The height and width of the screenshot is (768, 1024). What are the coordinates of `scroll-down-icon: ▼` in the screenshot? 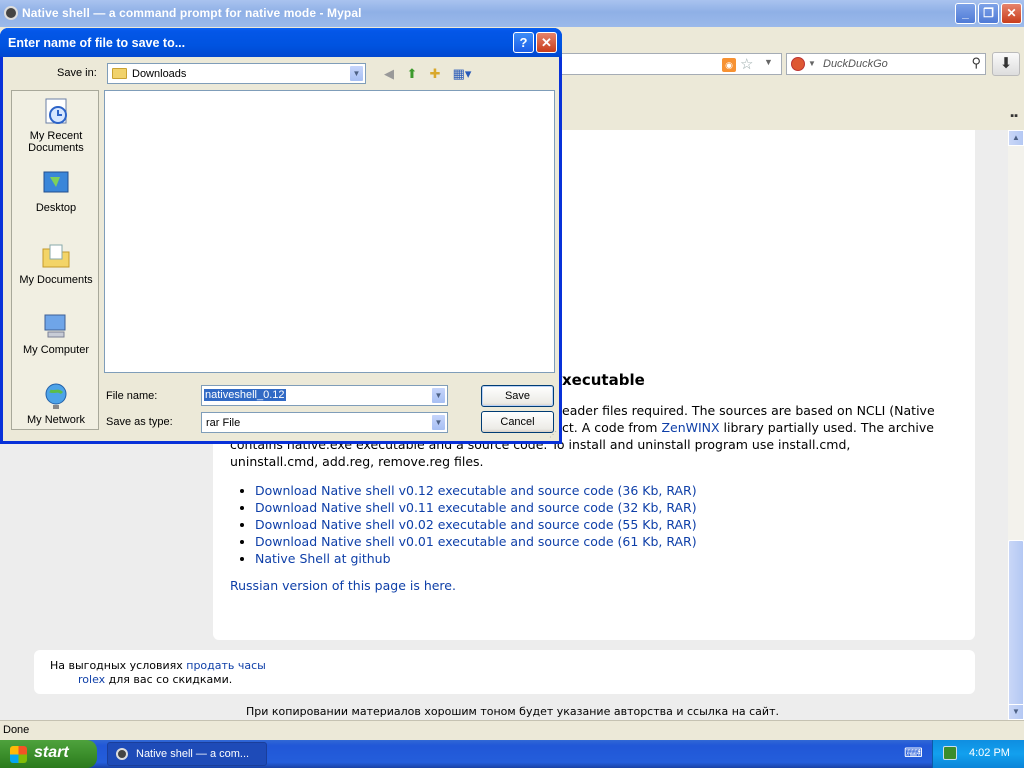 It's located at (1016, 712).